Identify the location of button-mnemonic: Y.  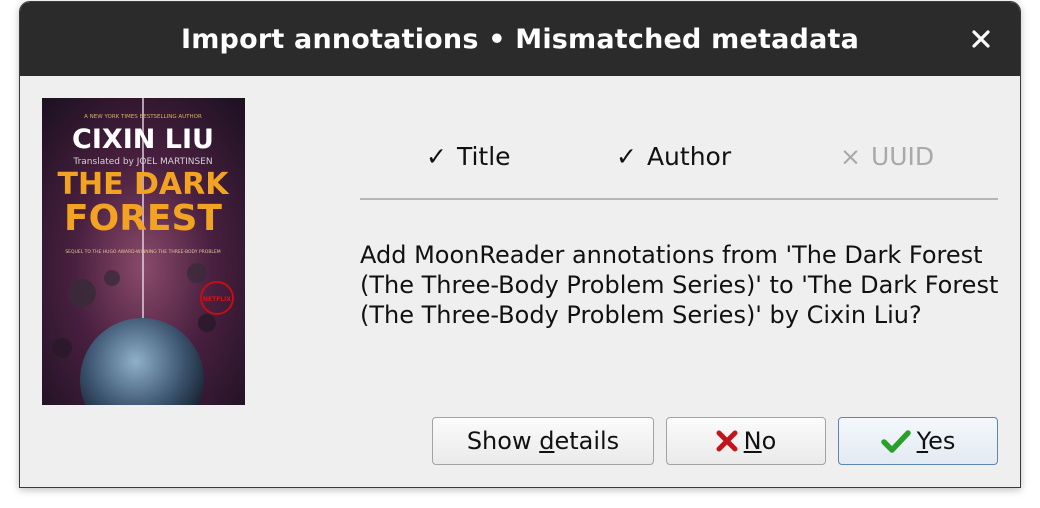
(922, 441).